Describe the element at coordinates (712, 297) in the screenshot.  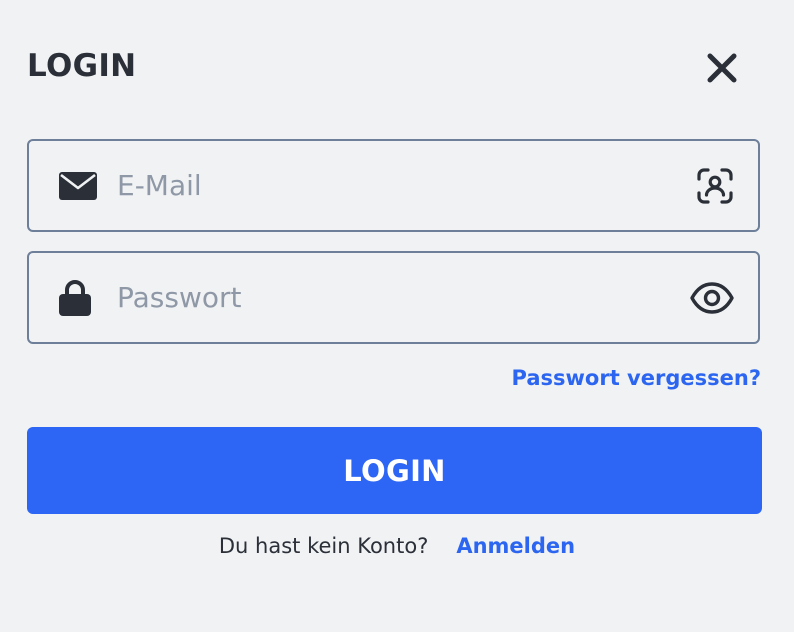
I see `eye-icon` at that location.